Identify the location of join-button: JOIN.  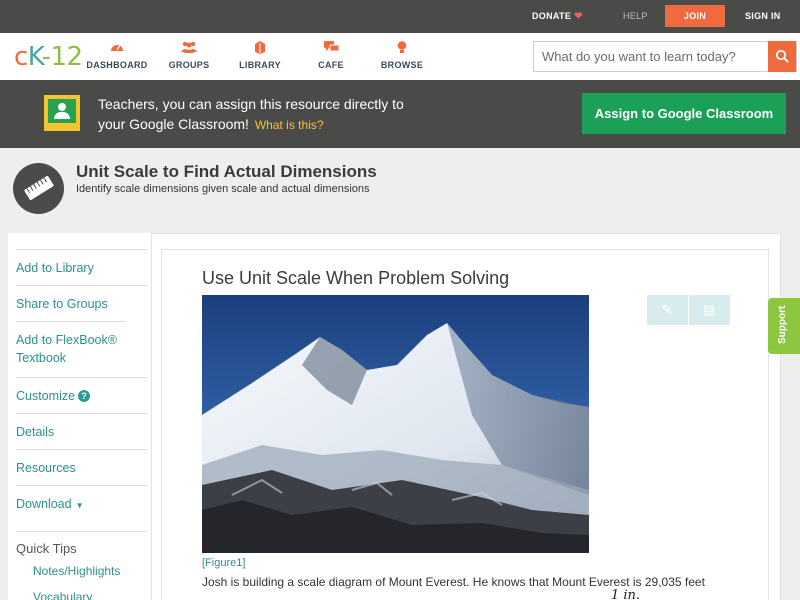
(695, 16).